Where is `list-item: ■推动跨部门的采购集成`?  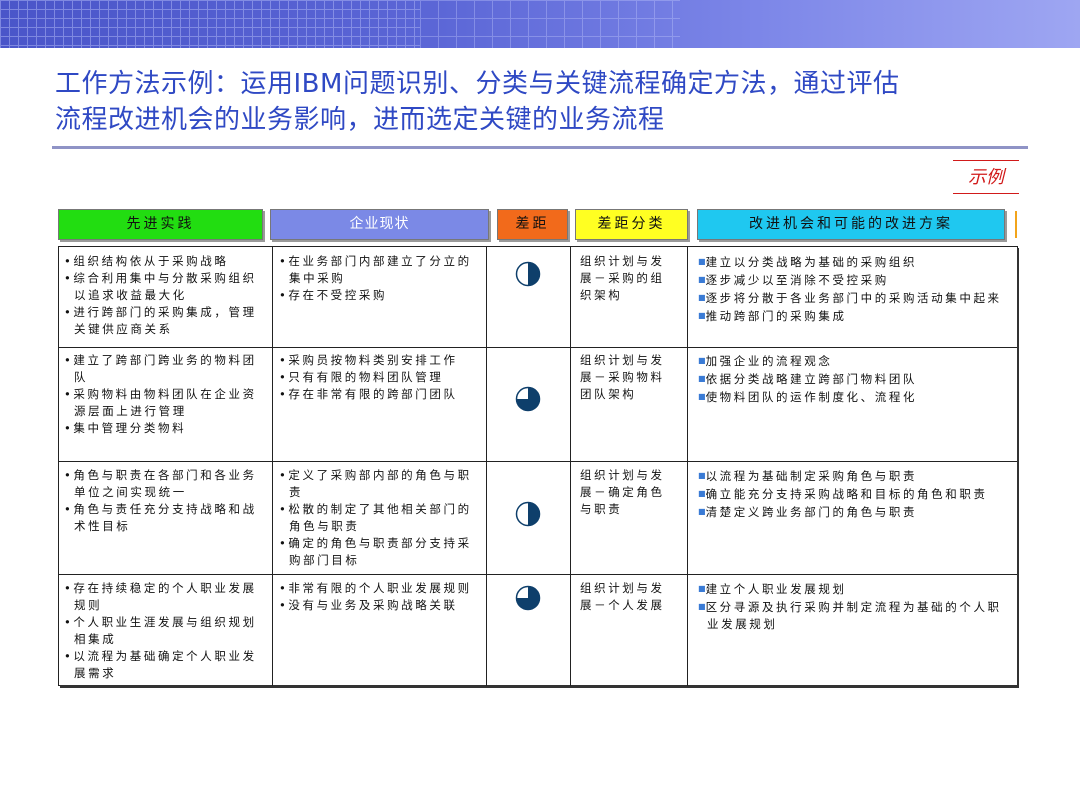
list-item: ■推动跨部门的采购集成 is located at coordinates (772, 316).